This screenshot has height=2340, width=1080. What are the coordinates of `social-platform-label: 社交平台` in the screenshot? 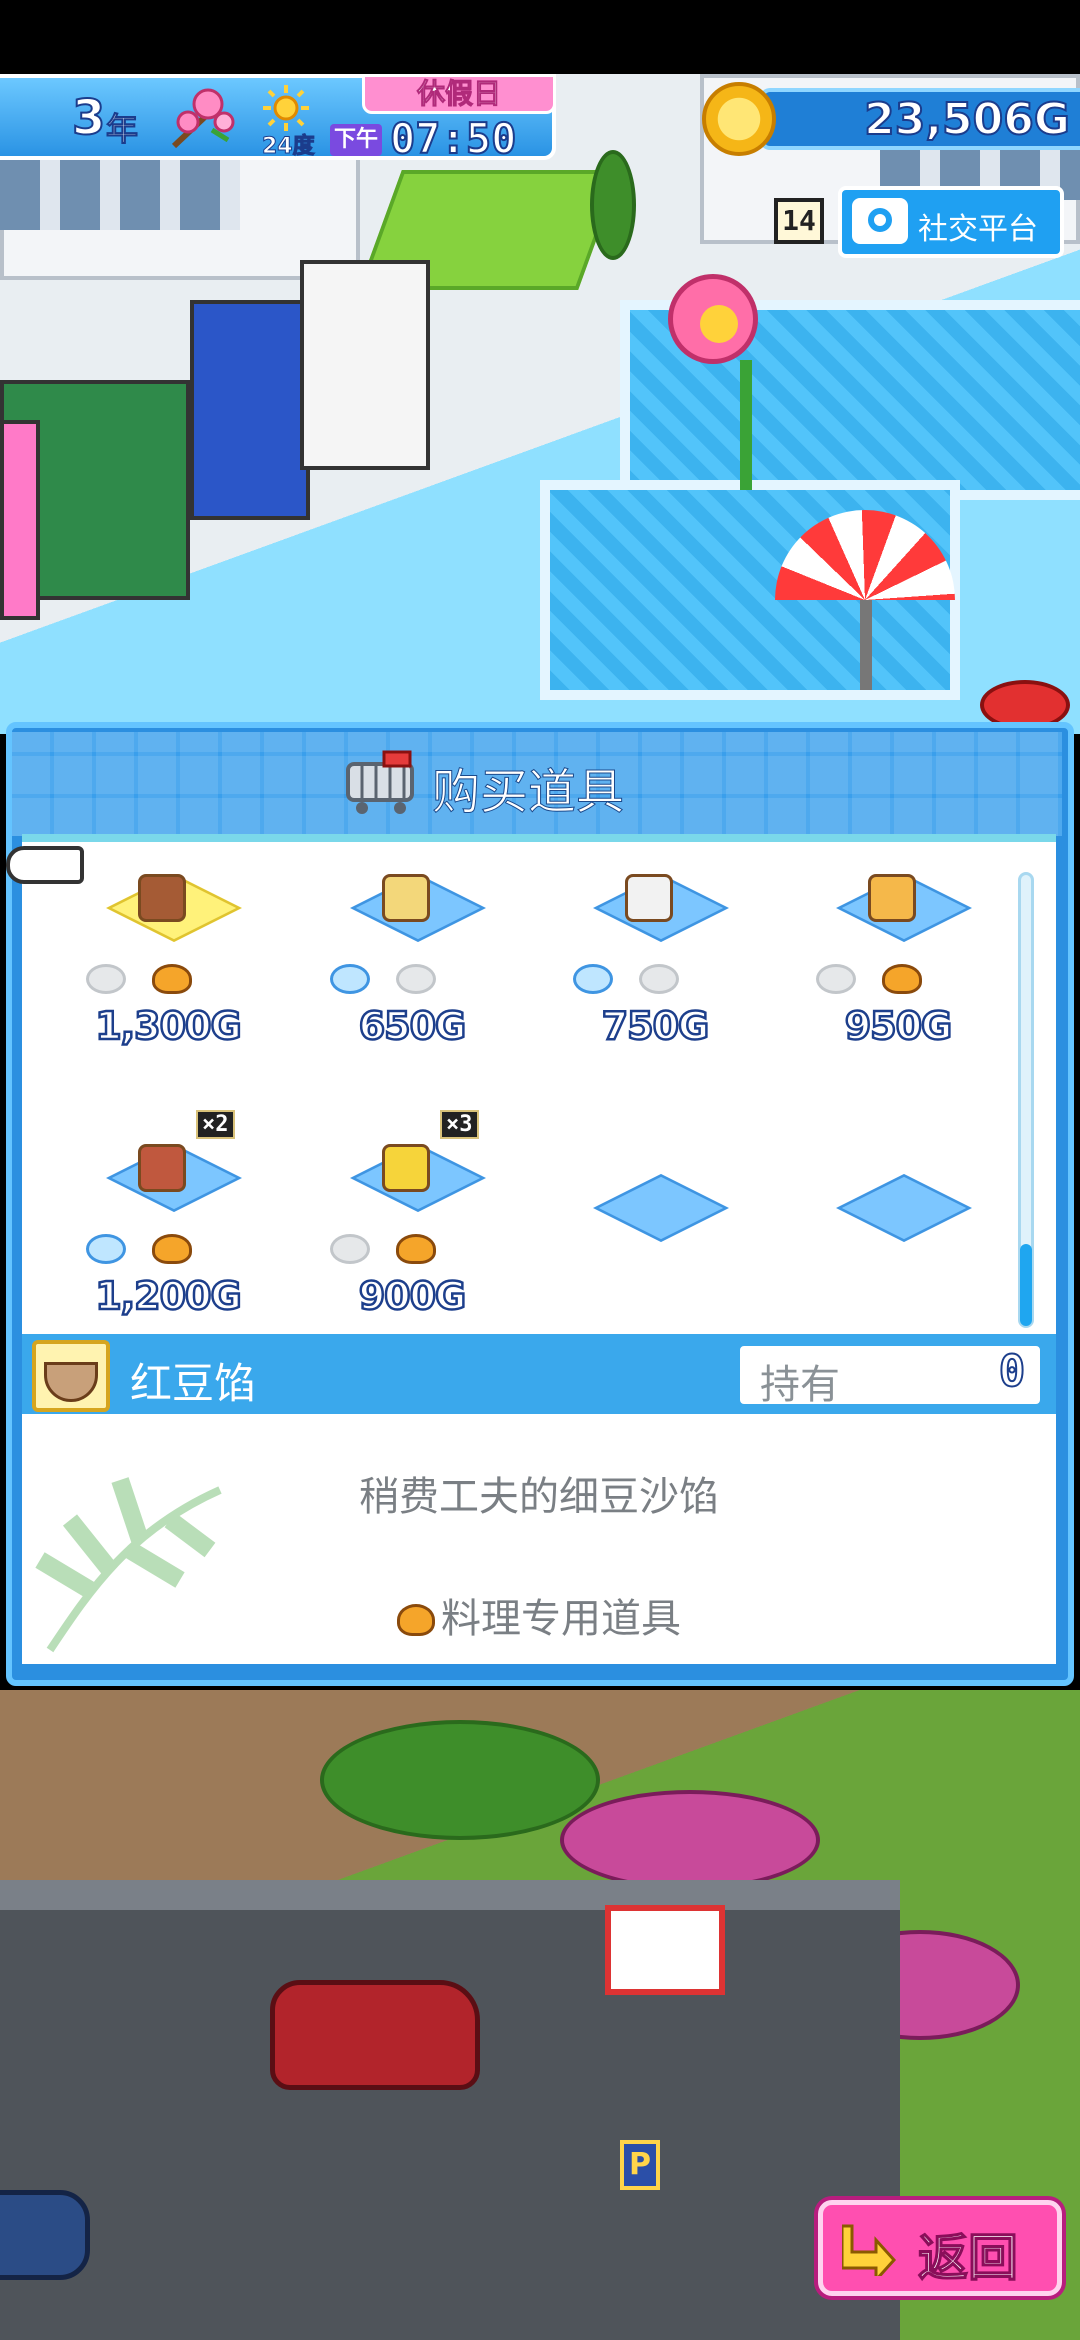 It's located at (978, 229).